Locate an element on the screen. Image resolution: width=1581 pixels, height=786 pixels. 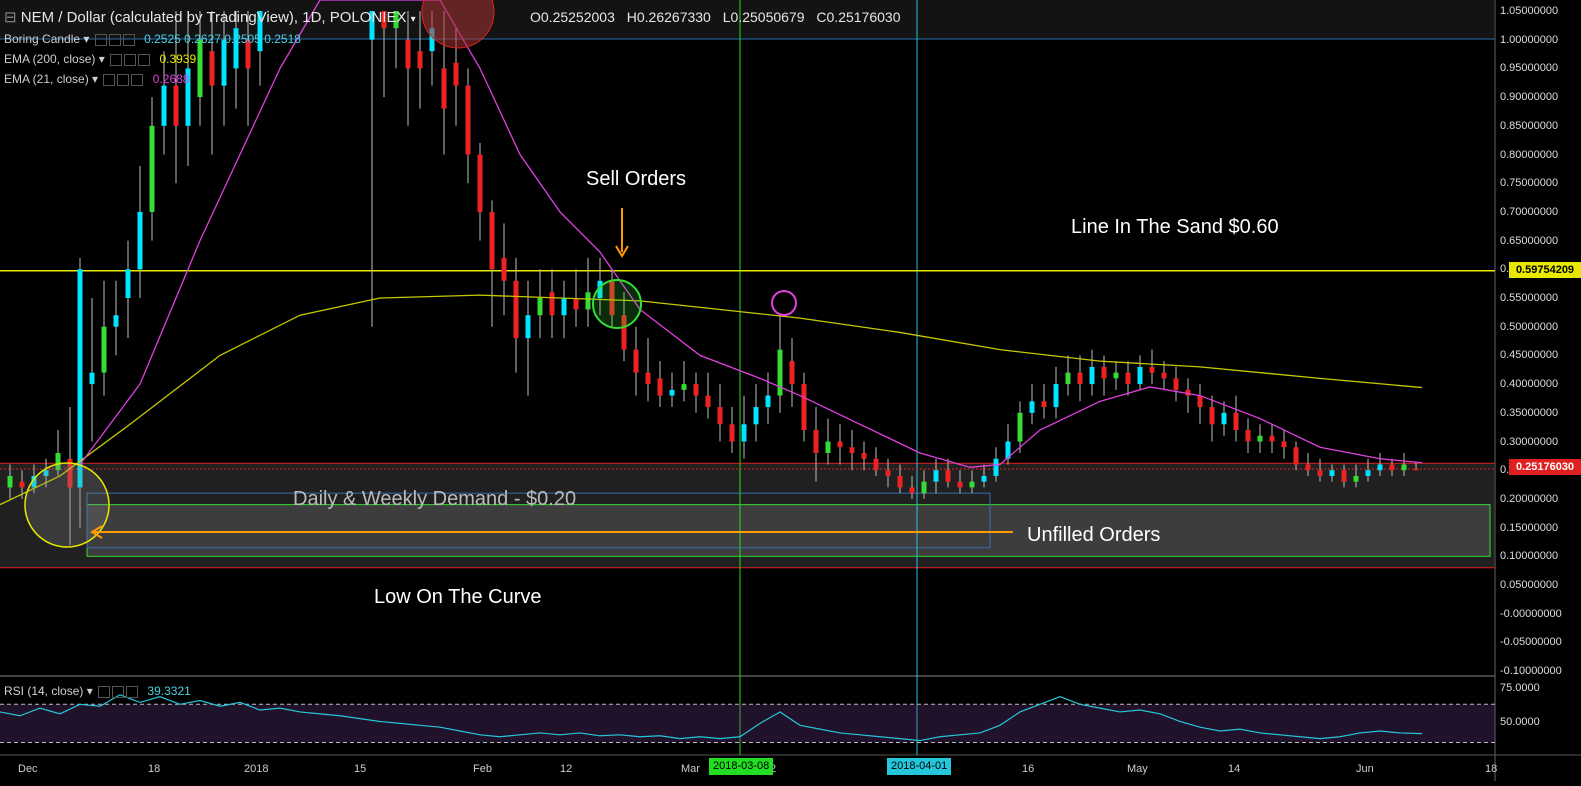
indicator-ema21: EMA (21, close) ▾ 0.2688 is located at coordinates (96, 79).